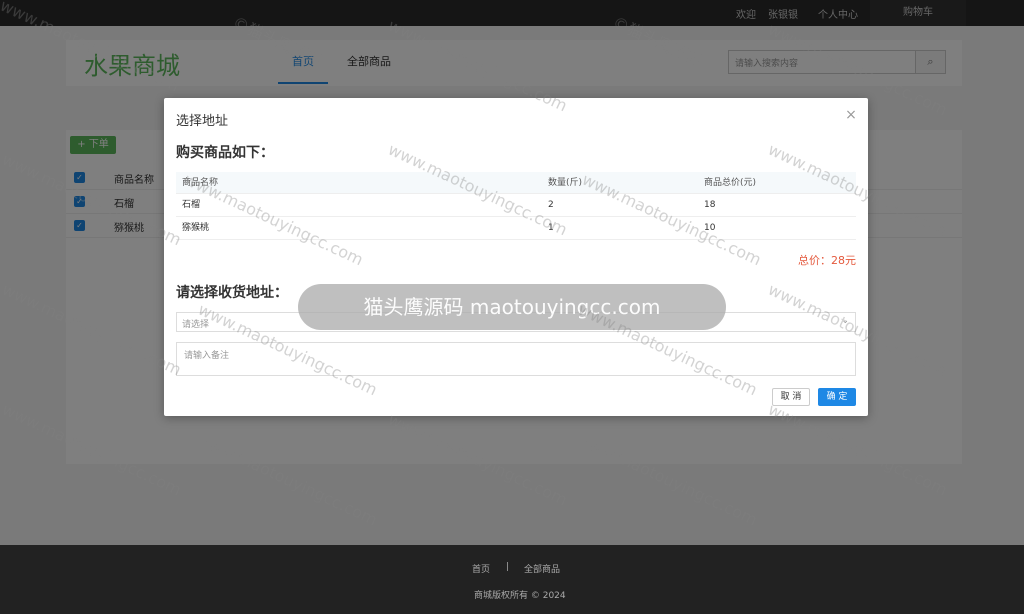  Describe the element at coordinates (851, 115) in the screenshot. I see `close-icon: ×` at that location.